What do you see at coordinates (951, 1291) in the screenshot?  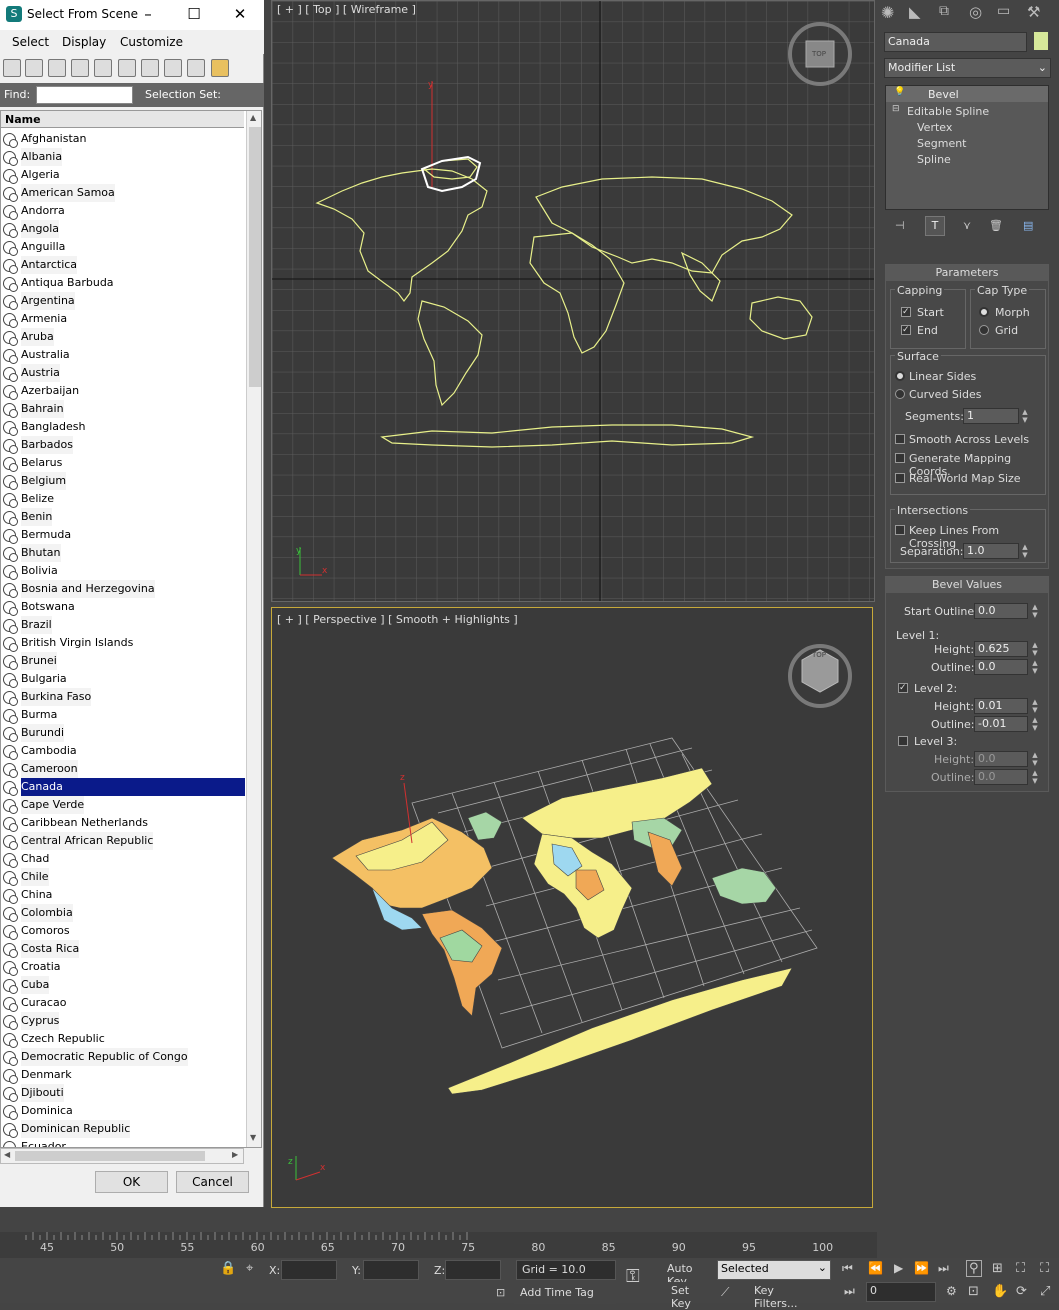 I see `time-config-icon: ⚙` at bounding box center [951, 1291].